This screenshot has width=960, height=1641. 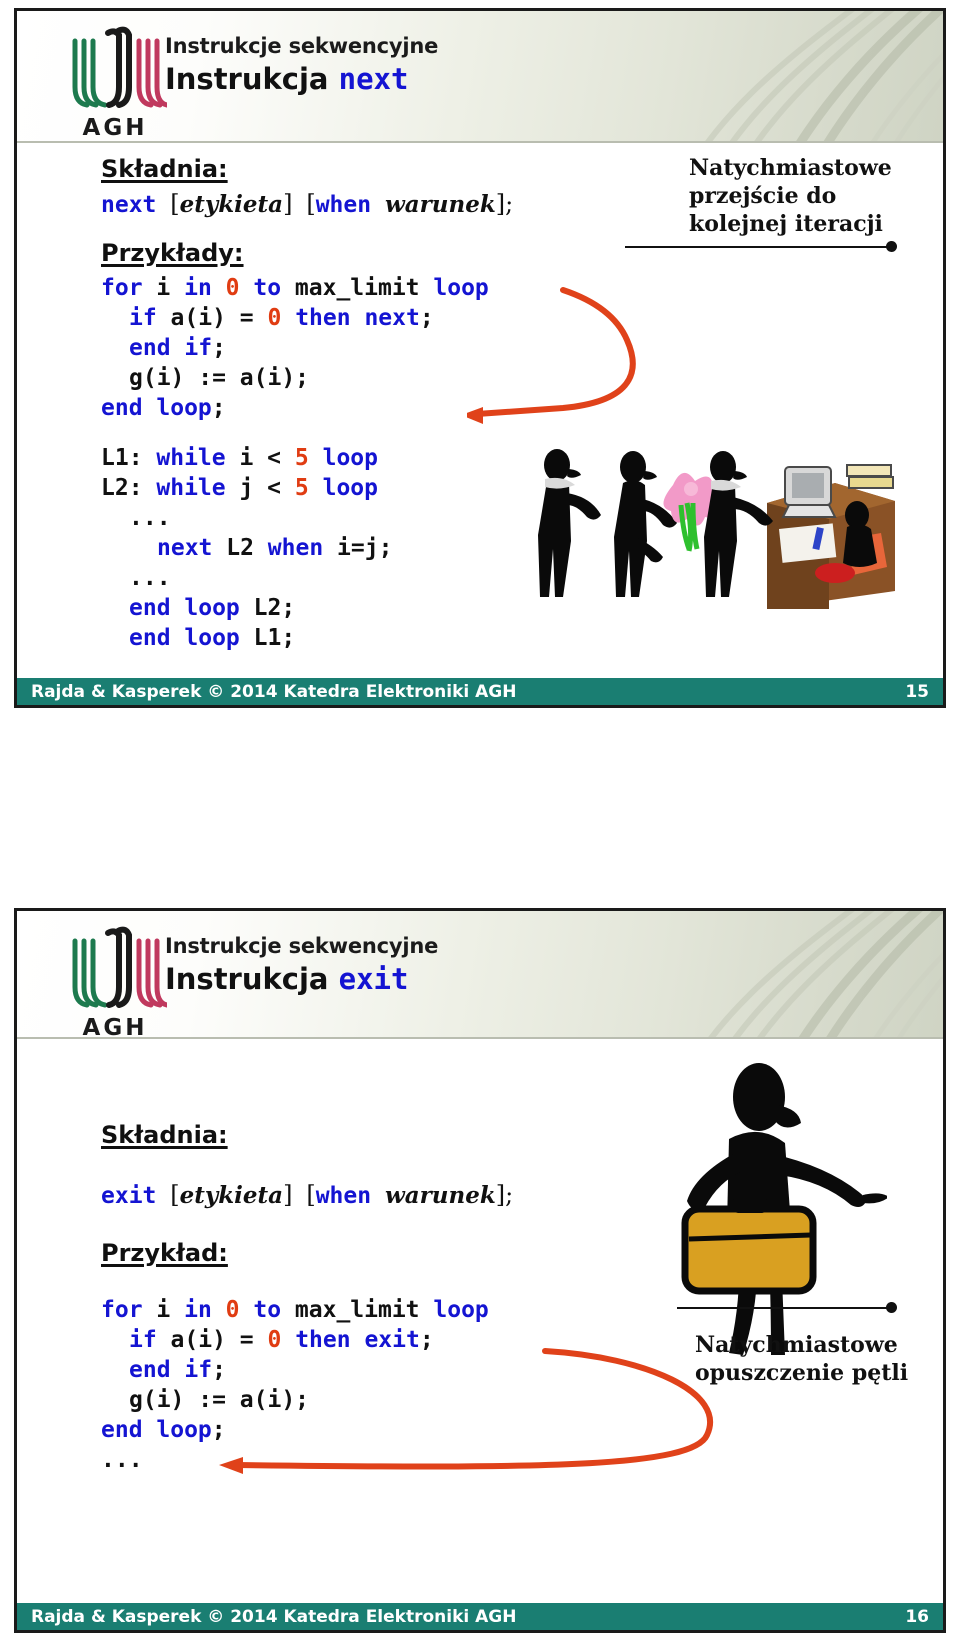 What do you see at coordinates (809, 492) in the screenshot?
I see `monitor-group` at bounding box center [809, 492].